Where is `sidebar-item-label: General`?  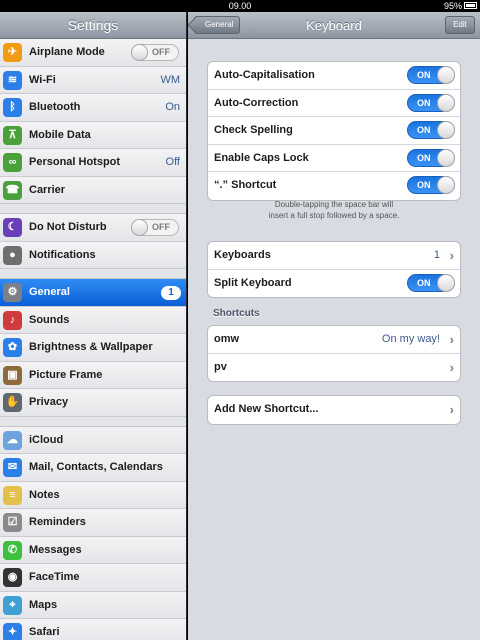 sidebar-item-label: General is located at coordinates (49, 292).